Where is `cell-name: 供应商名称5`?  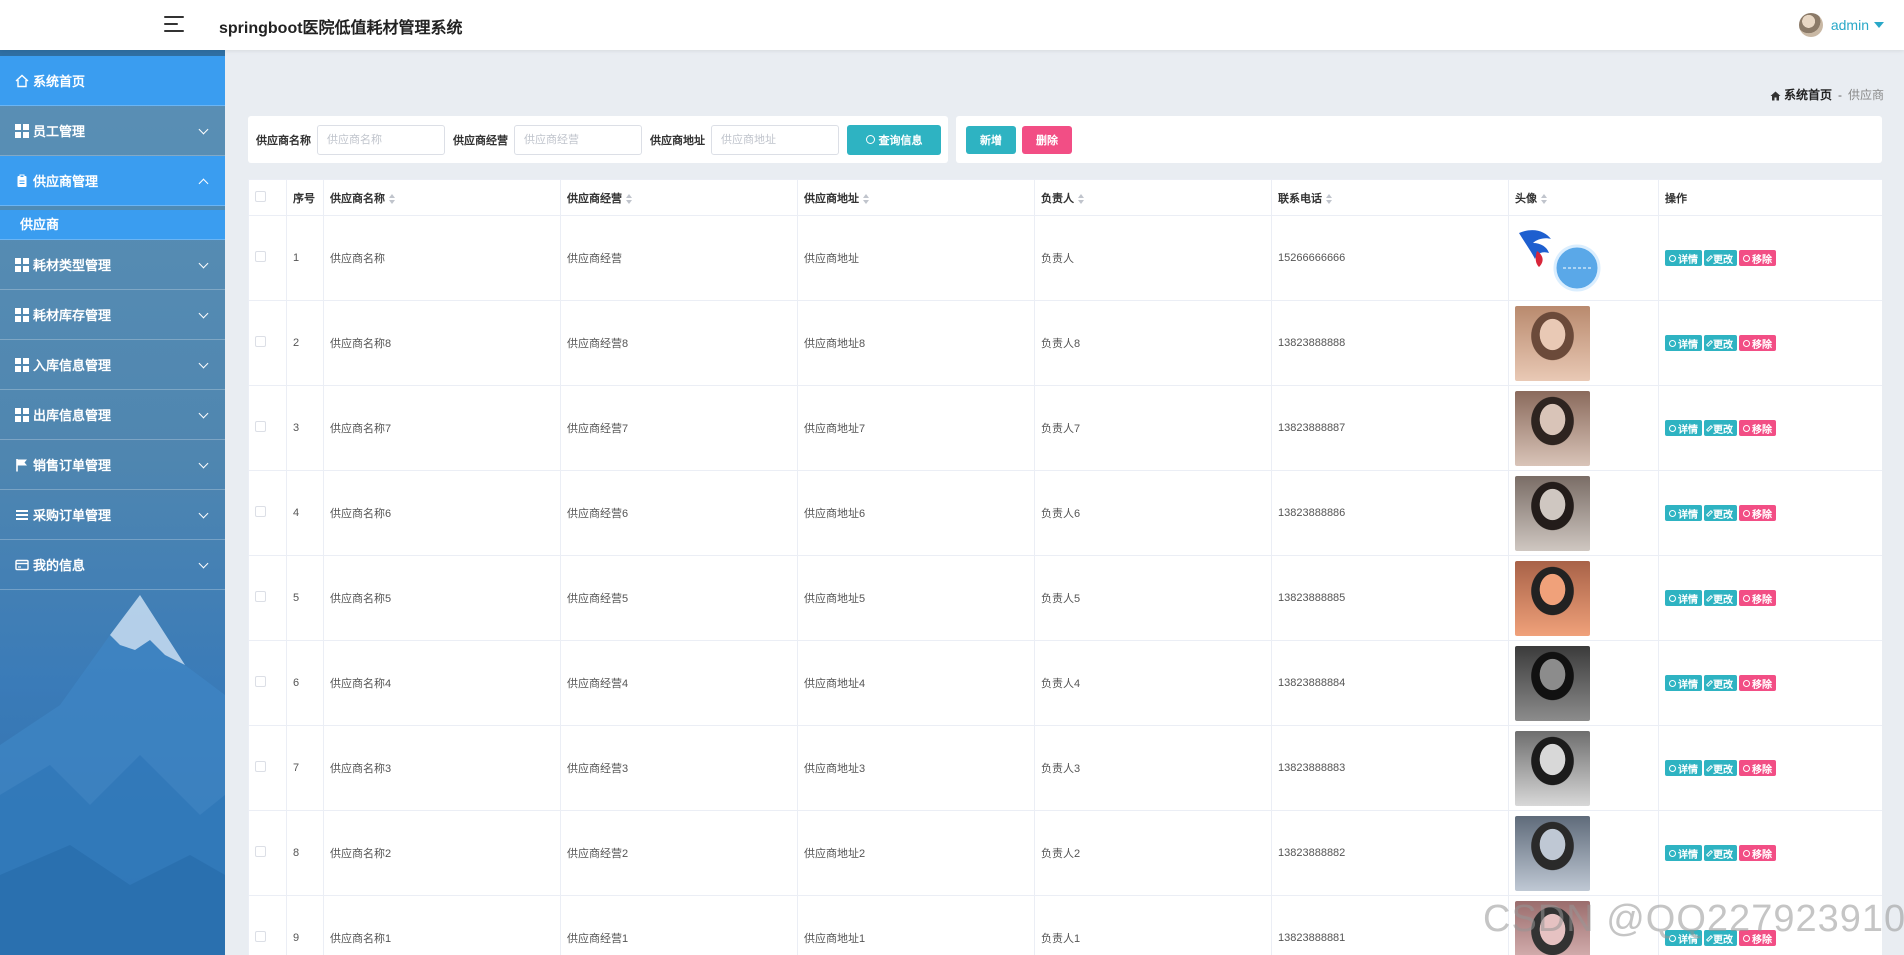 cell-name: 供应商名称5 is located at coordinates (442, 598).